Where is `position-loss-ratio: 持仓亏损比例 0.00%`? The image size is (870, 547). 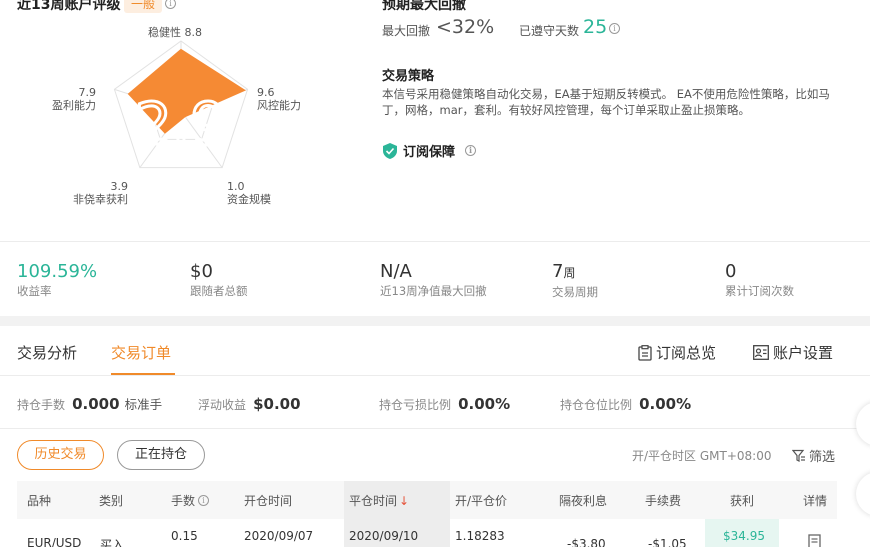 position-loss-ratio: 持仓亏损比例 0.00% is located at coordinates (445, 404).